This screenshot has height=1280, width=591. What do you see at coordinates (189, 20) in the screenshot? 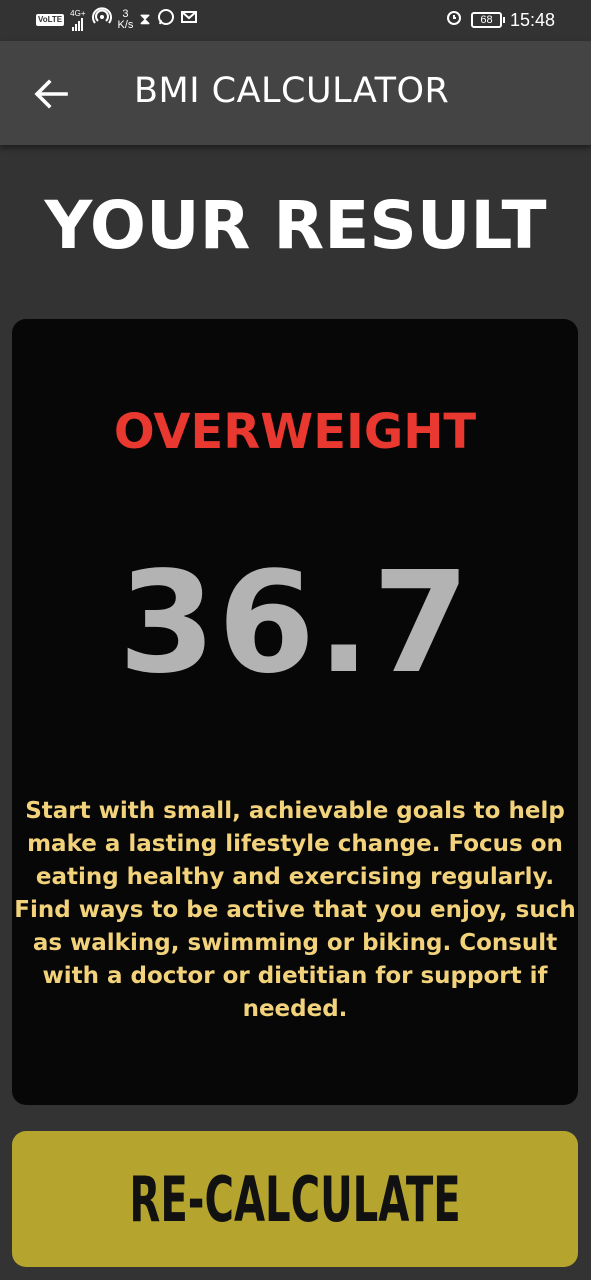
I see `message-icon` at bounding box center [189, 20].